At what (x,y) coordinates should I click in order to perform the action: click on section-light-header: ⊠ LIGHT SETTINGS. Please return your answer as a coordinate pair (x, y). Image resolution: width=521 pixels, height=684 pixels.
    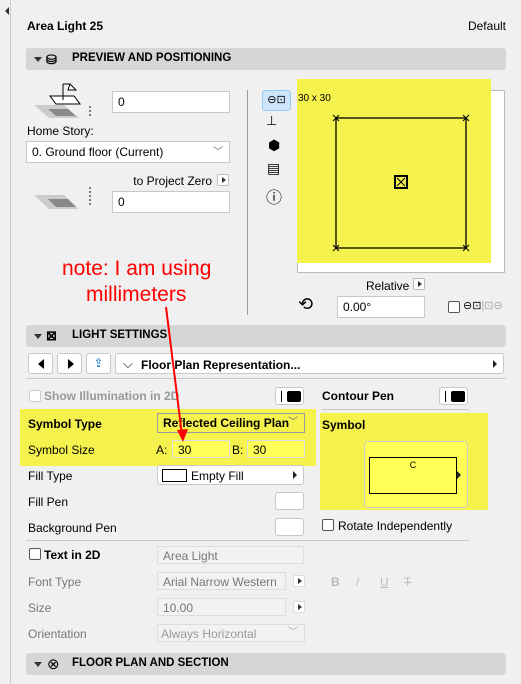
    Looking at the image, I should click on (266, 336).